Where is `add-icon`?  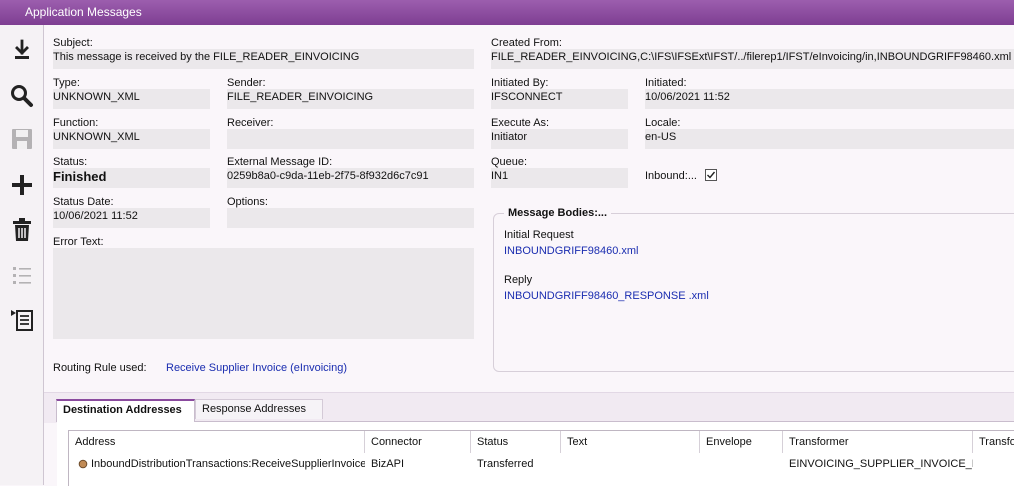 add-icon is located at coordinates (22, 185).